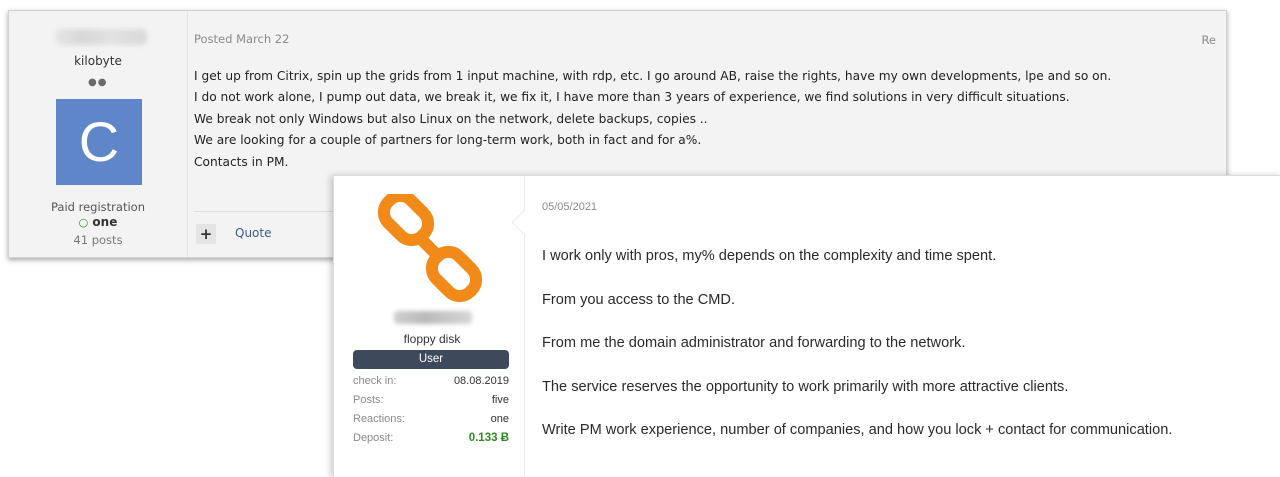  Describe the element at coordinates (98, 240) in the screenshot. I see `post-1-posts-count: 41 posts` at that location.